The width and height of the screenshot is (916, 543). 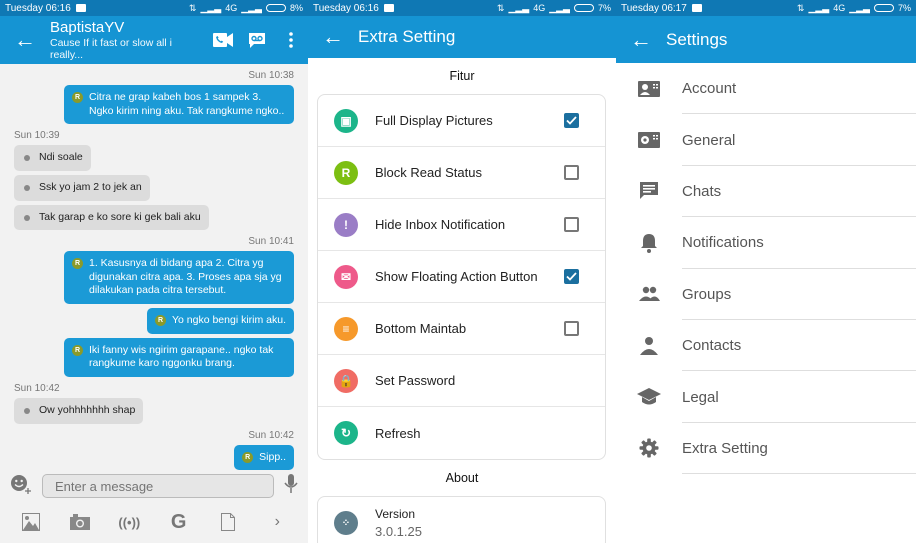 I want to click on settings-item-extra-setting: Extra Setting, so click(x=766, y=449).